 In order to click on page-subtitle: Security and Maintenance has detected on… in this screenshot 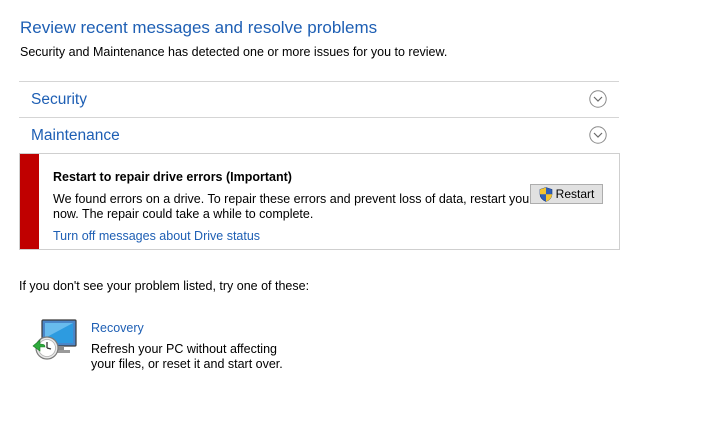, I will do `click(234, 52)`.